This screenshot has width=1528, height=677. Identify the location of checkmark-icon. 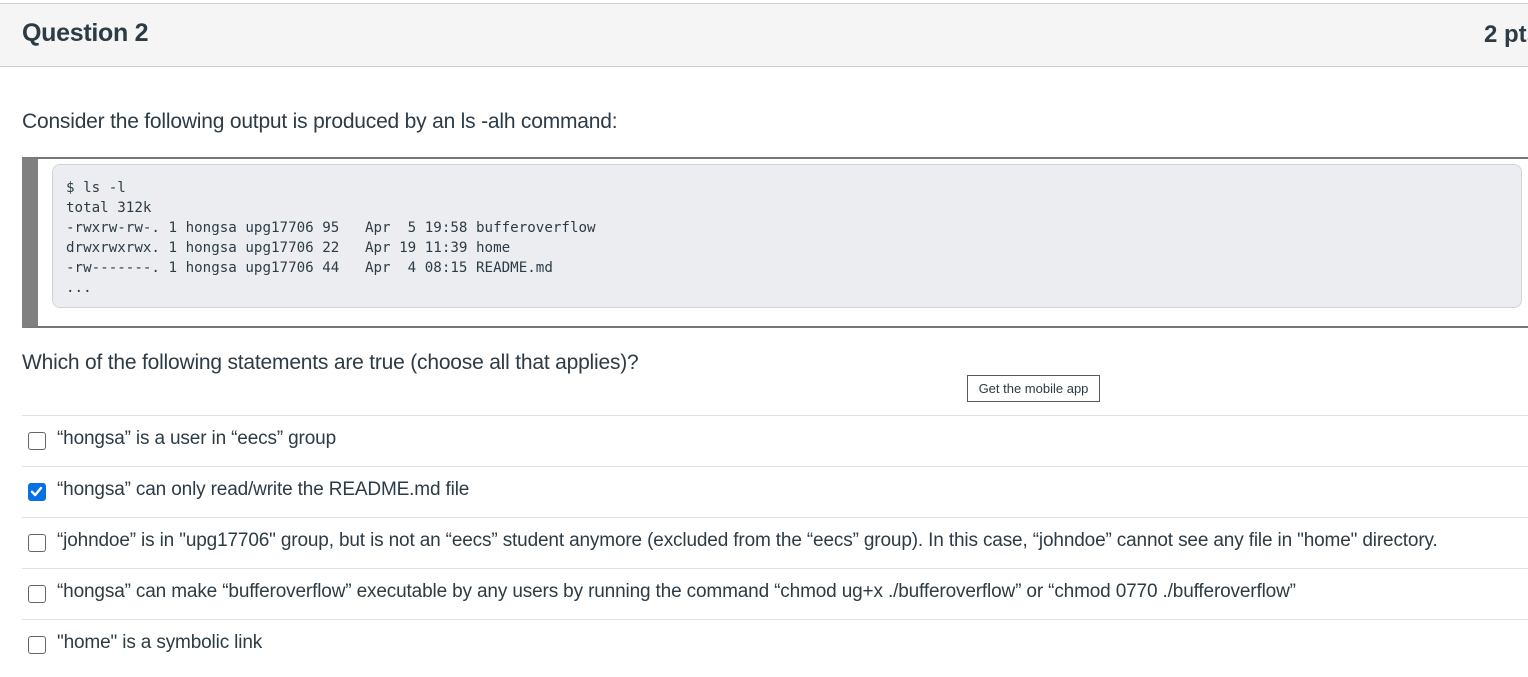
(36, 491).